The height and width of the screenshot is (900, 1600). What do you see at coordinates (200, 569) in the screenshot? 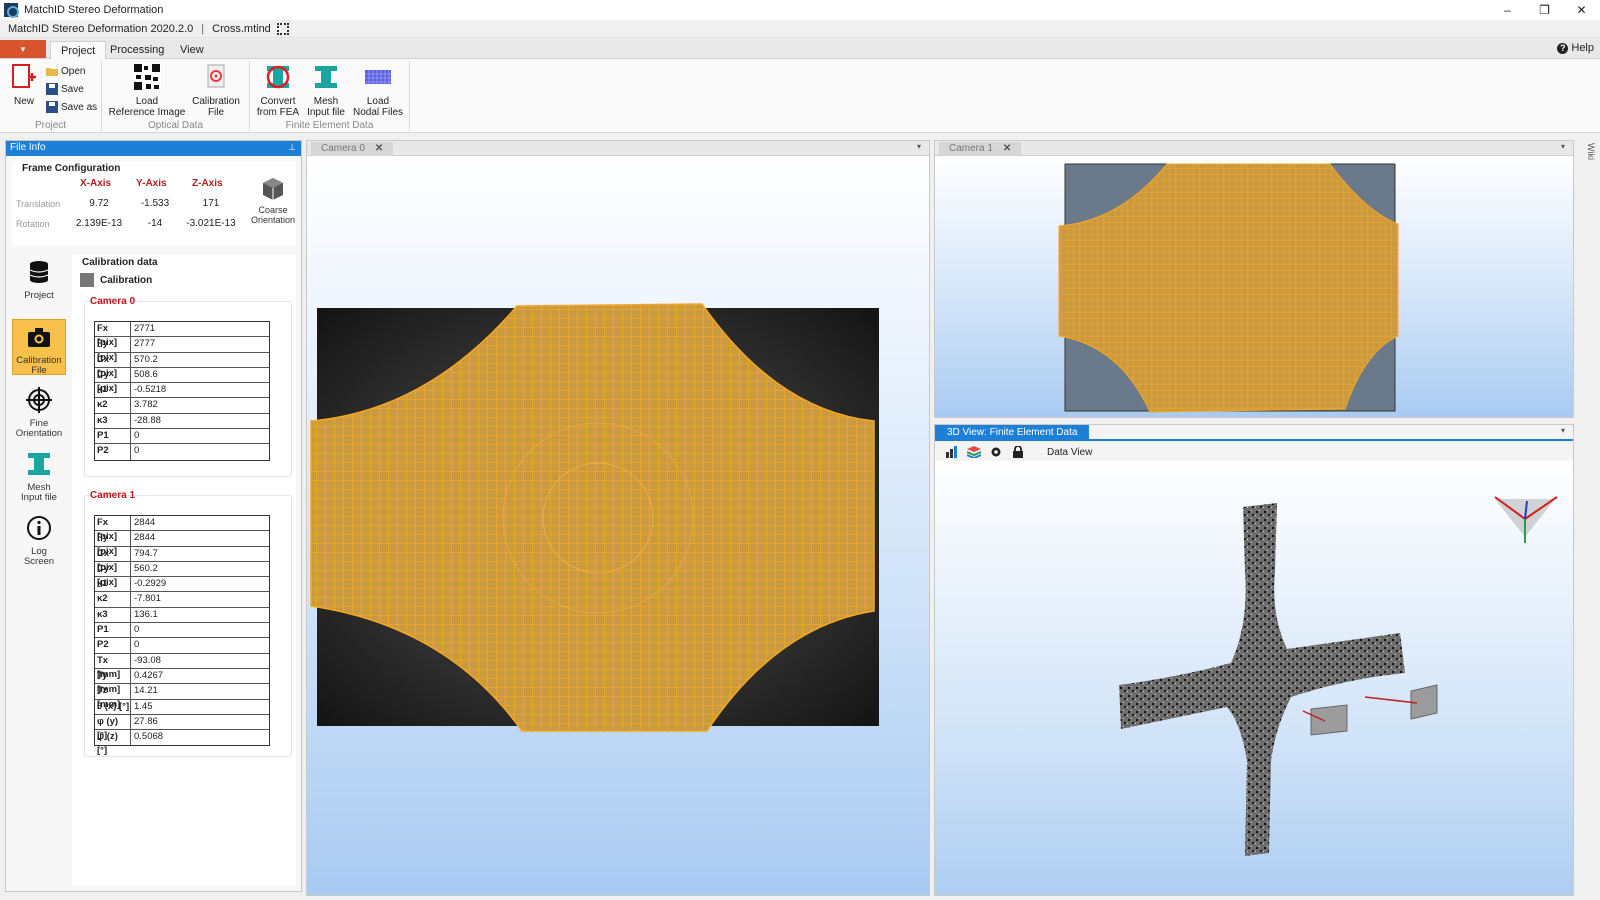
I see `parameter-value: 560.2` at bounding box center [200, 569].